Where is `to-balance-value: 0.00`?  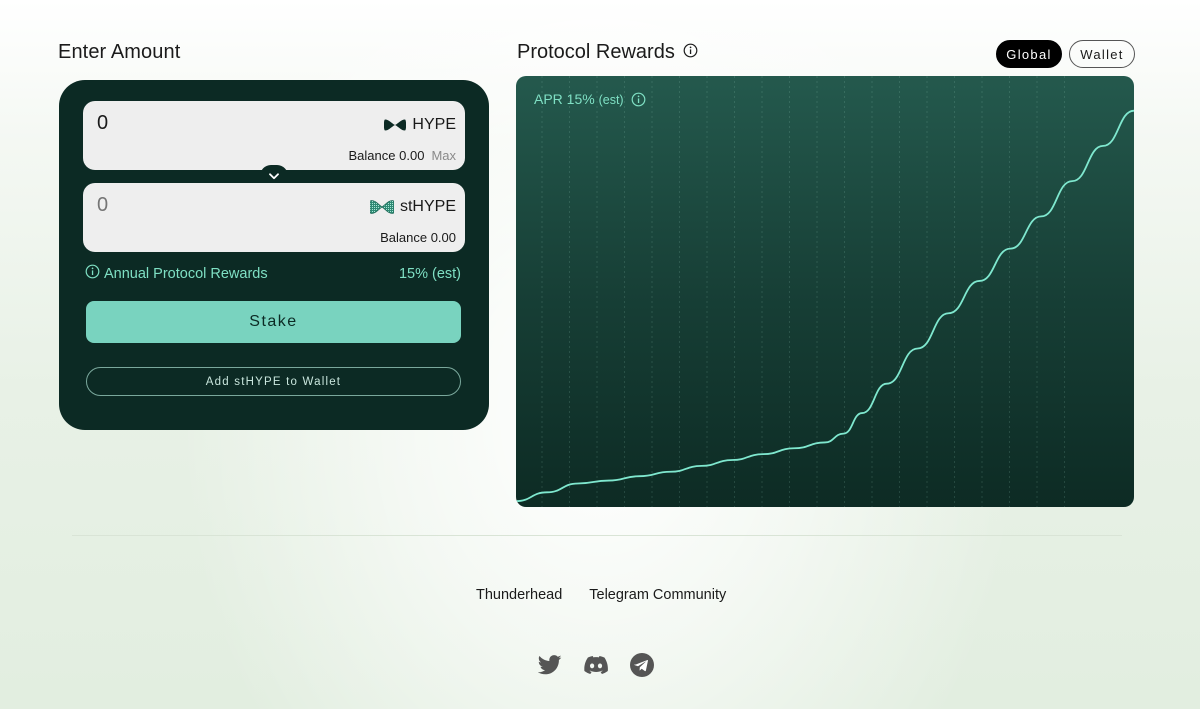 to-balance-value: 0.00 is located at coordinates (443, 237).